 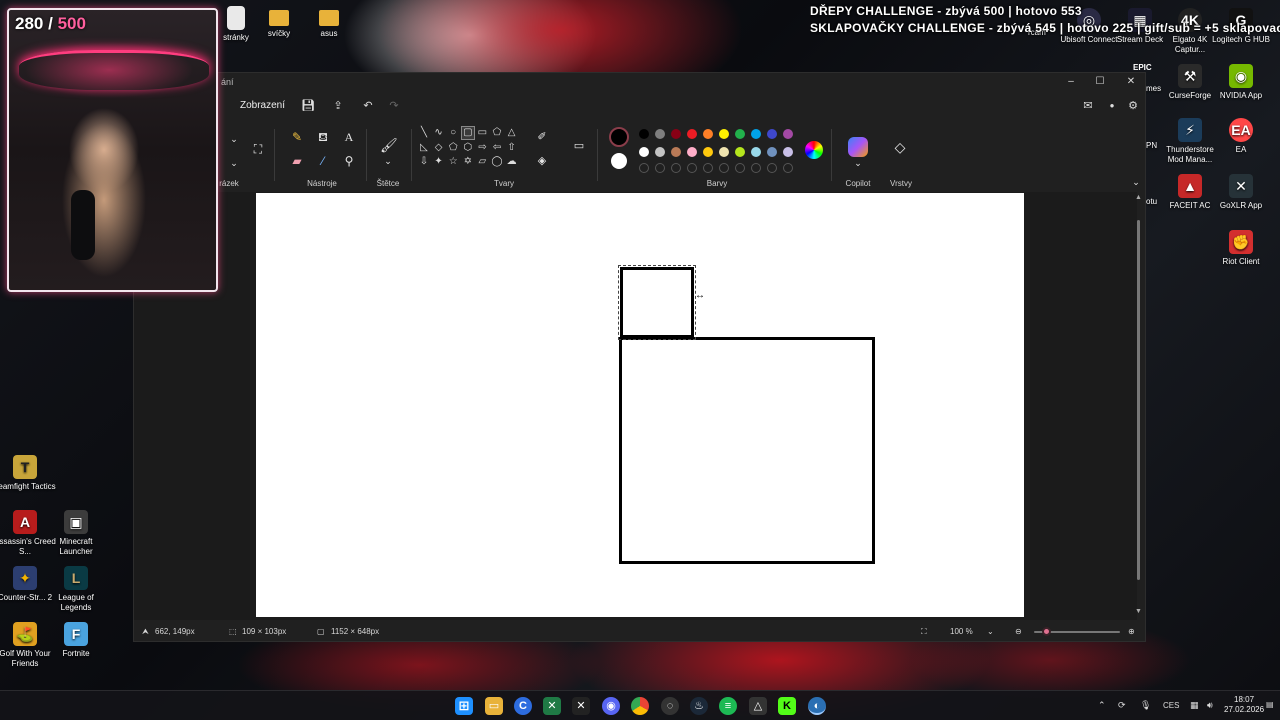 What do you see at coordinates (542, 161) in the screenshot?
I see `fill-style-icon: ◈` at bounding box center [542, 161].